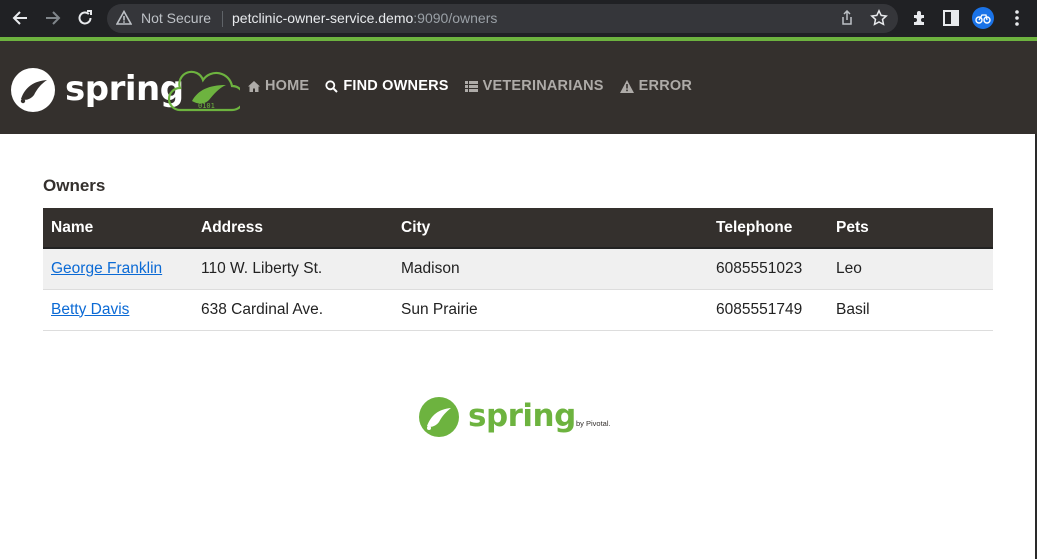 The height and width of the screenshot is (559, 1037). I want to click on nav-error: ERROR, so click(656, 86).